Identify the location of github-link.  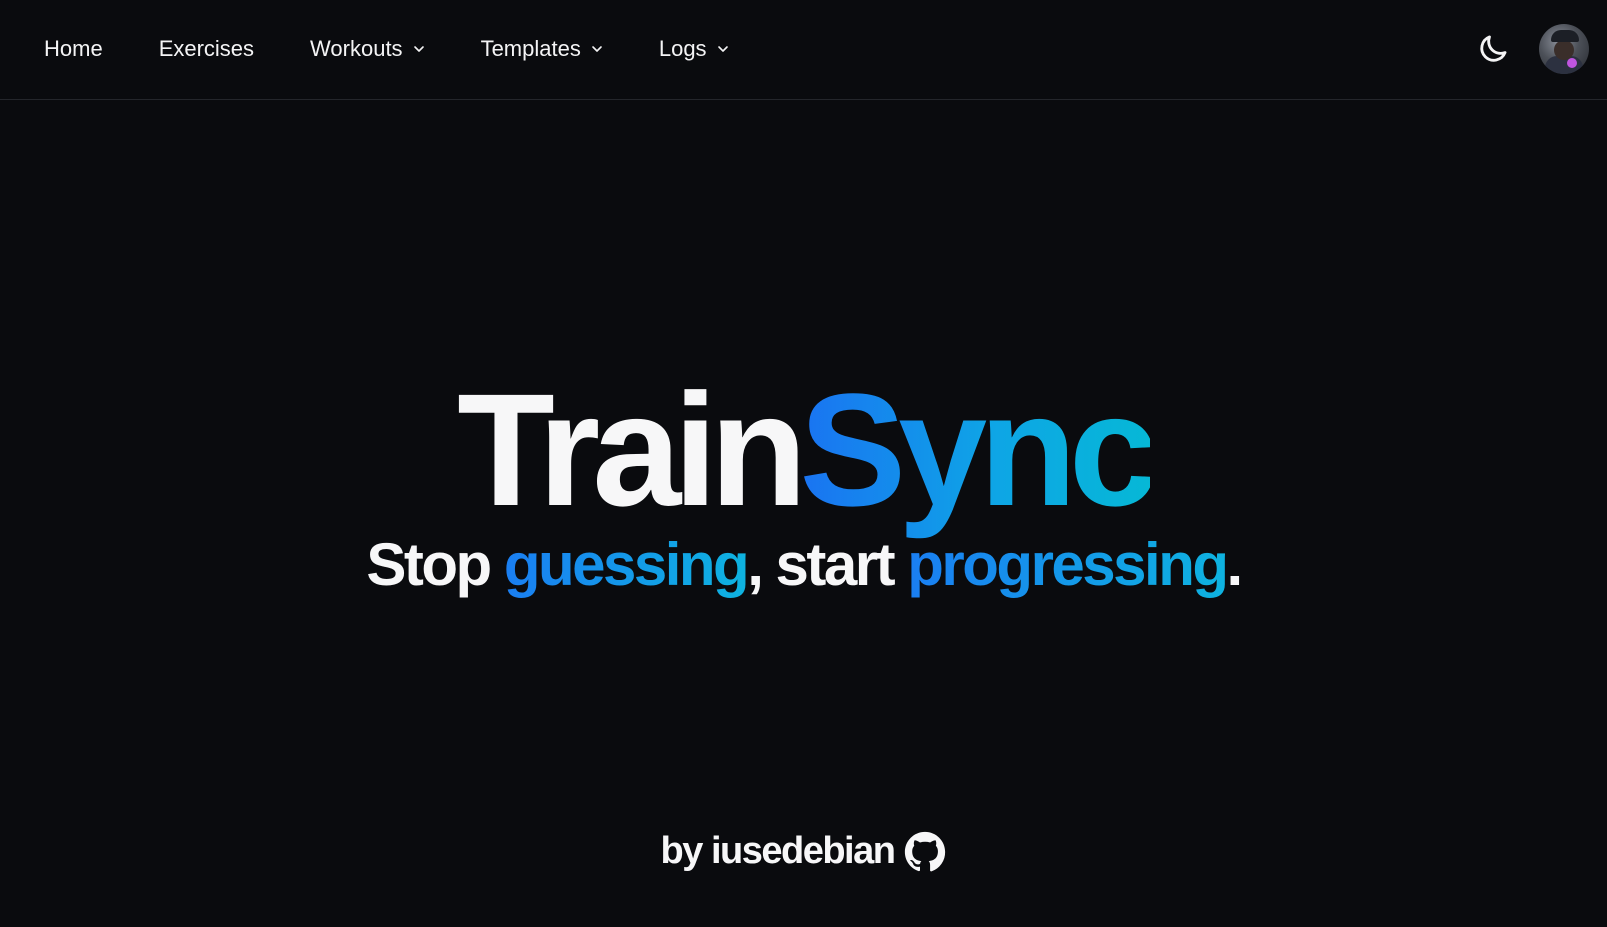
(925, 852).